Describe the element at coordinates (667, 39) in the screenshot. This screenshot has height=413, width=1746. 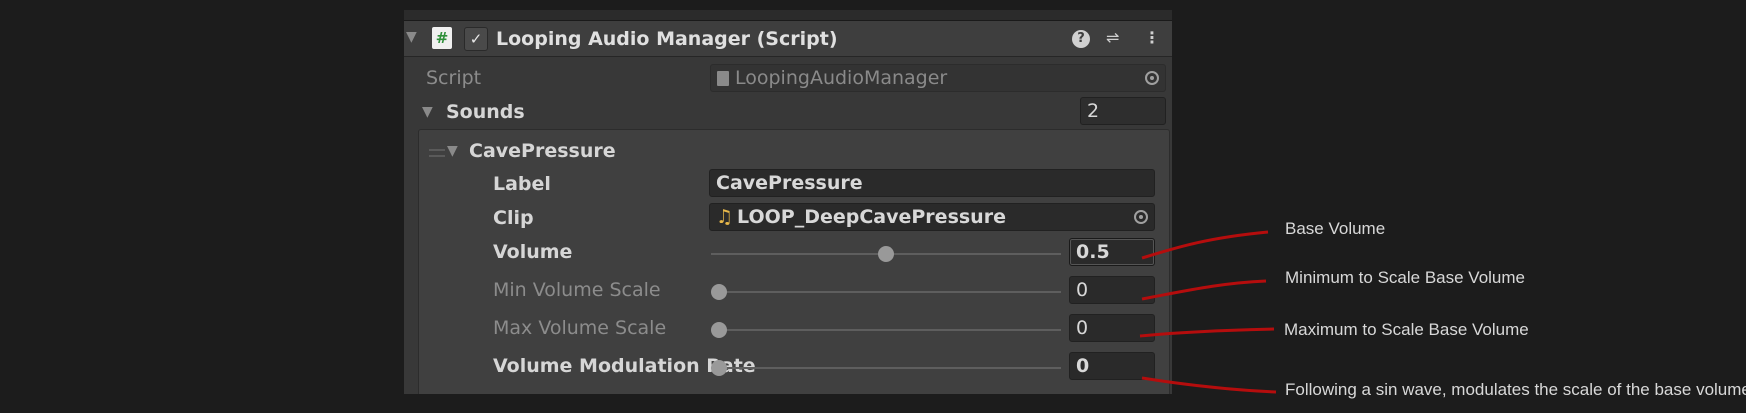
I see `component-title: Looping Audio Manager (Script)` at that location.